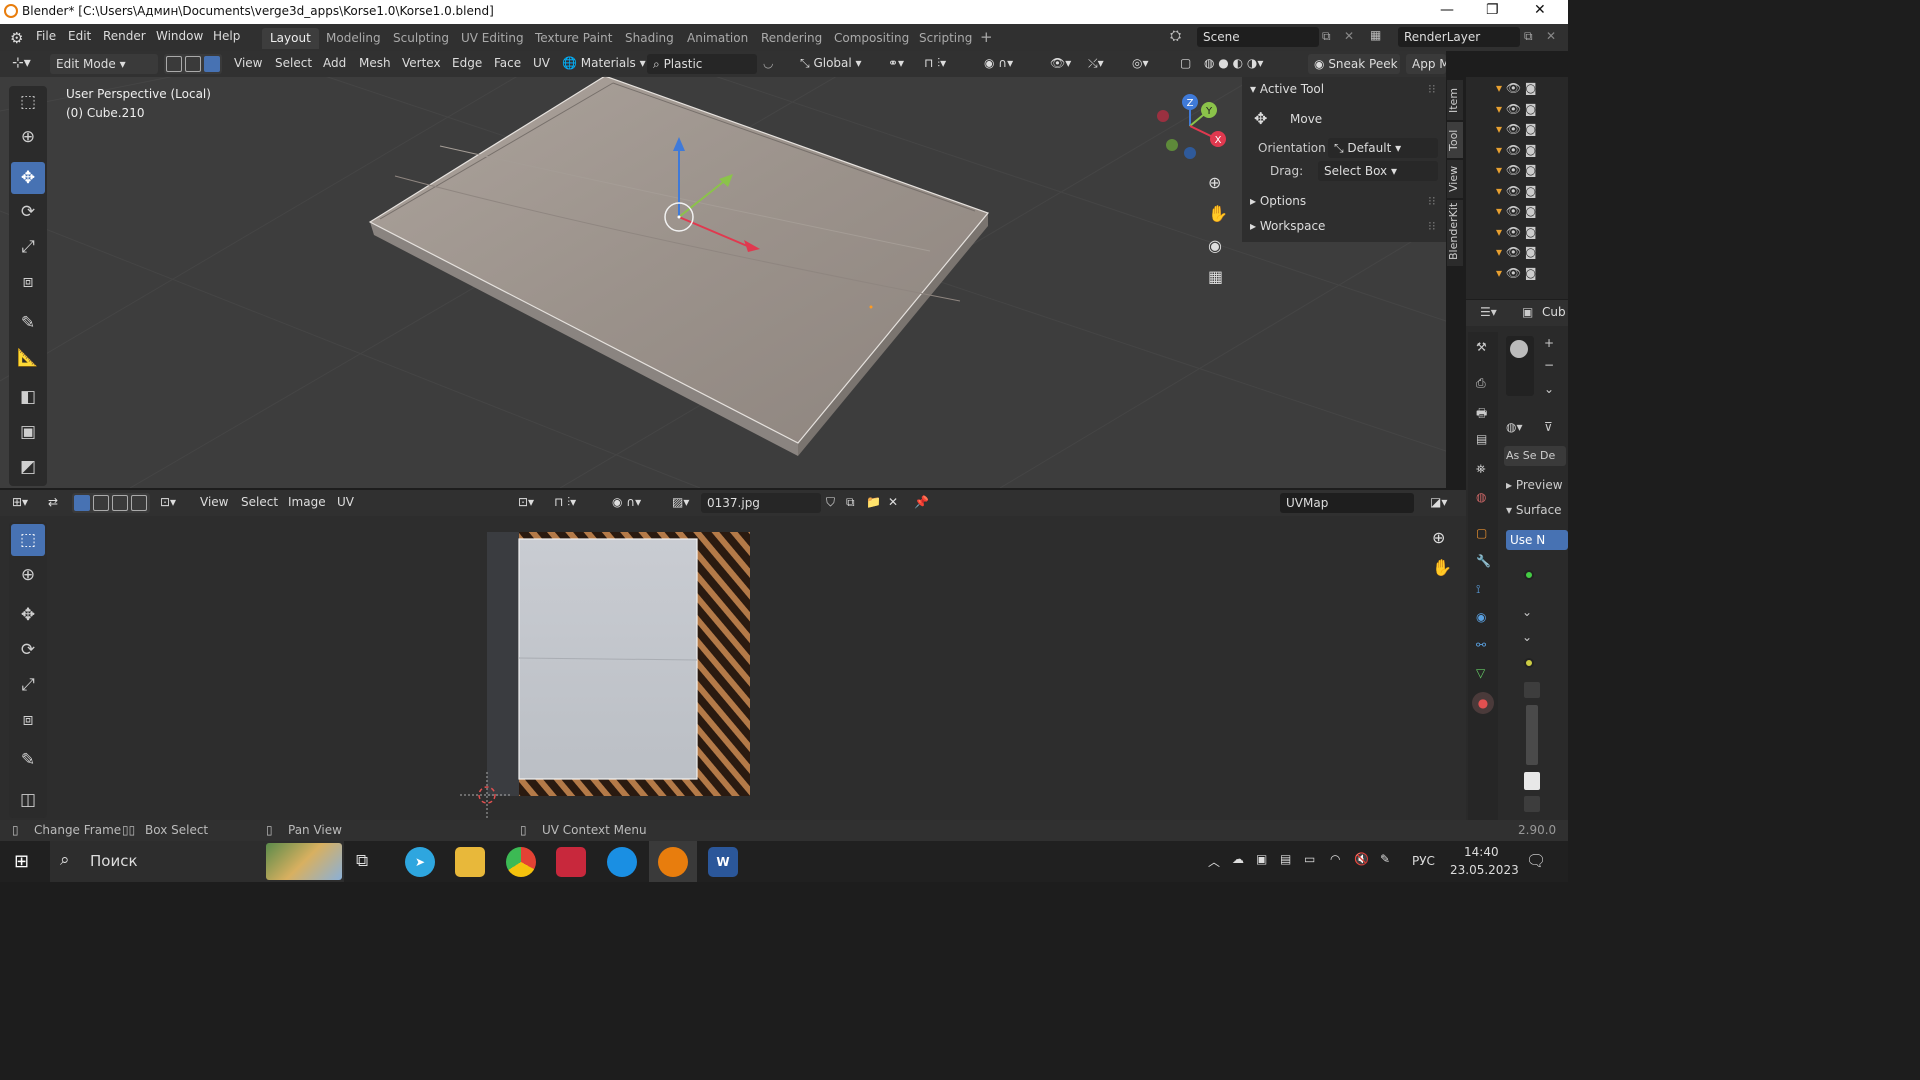 This screenshot has width=1920, height=1080. I want to click on camera-view-icon: ◉, so click(1215, 245).